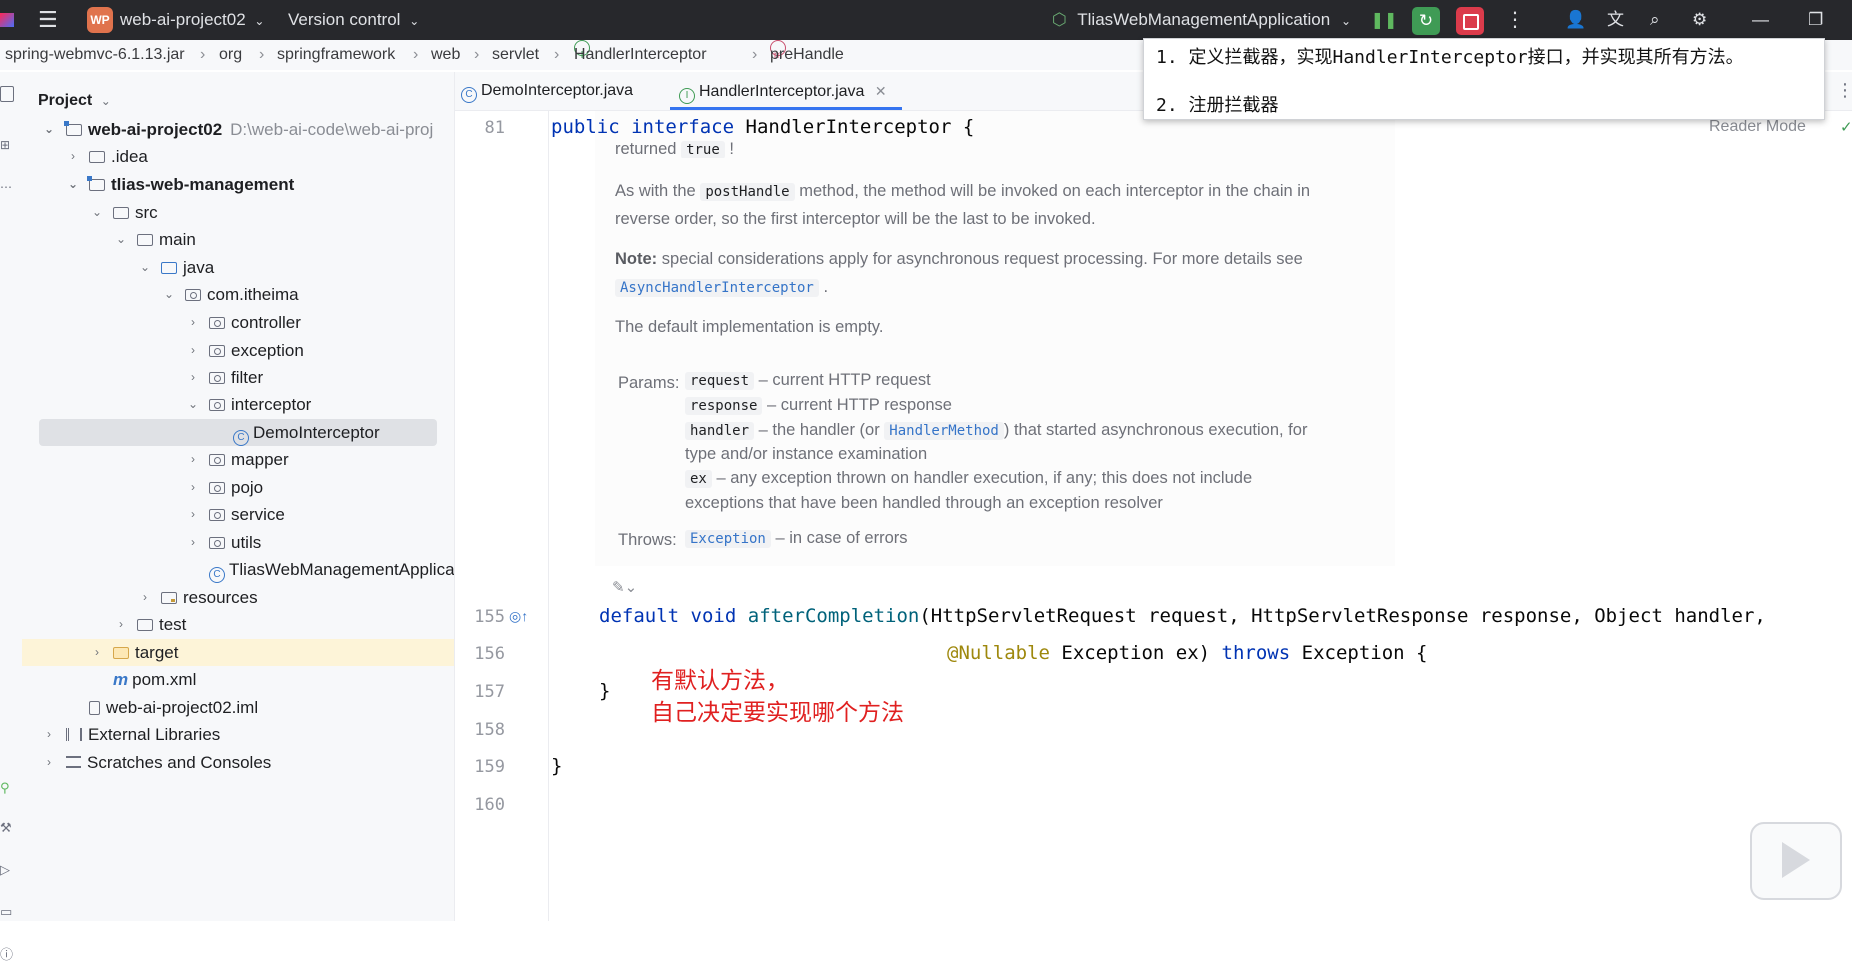  I want to click on tree-item-pom: m pom.xml, so click(154, 679).